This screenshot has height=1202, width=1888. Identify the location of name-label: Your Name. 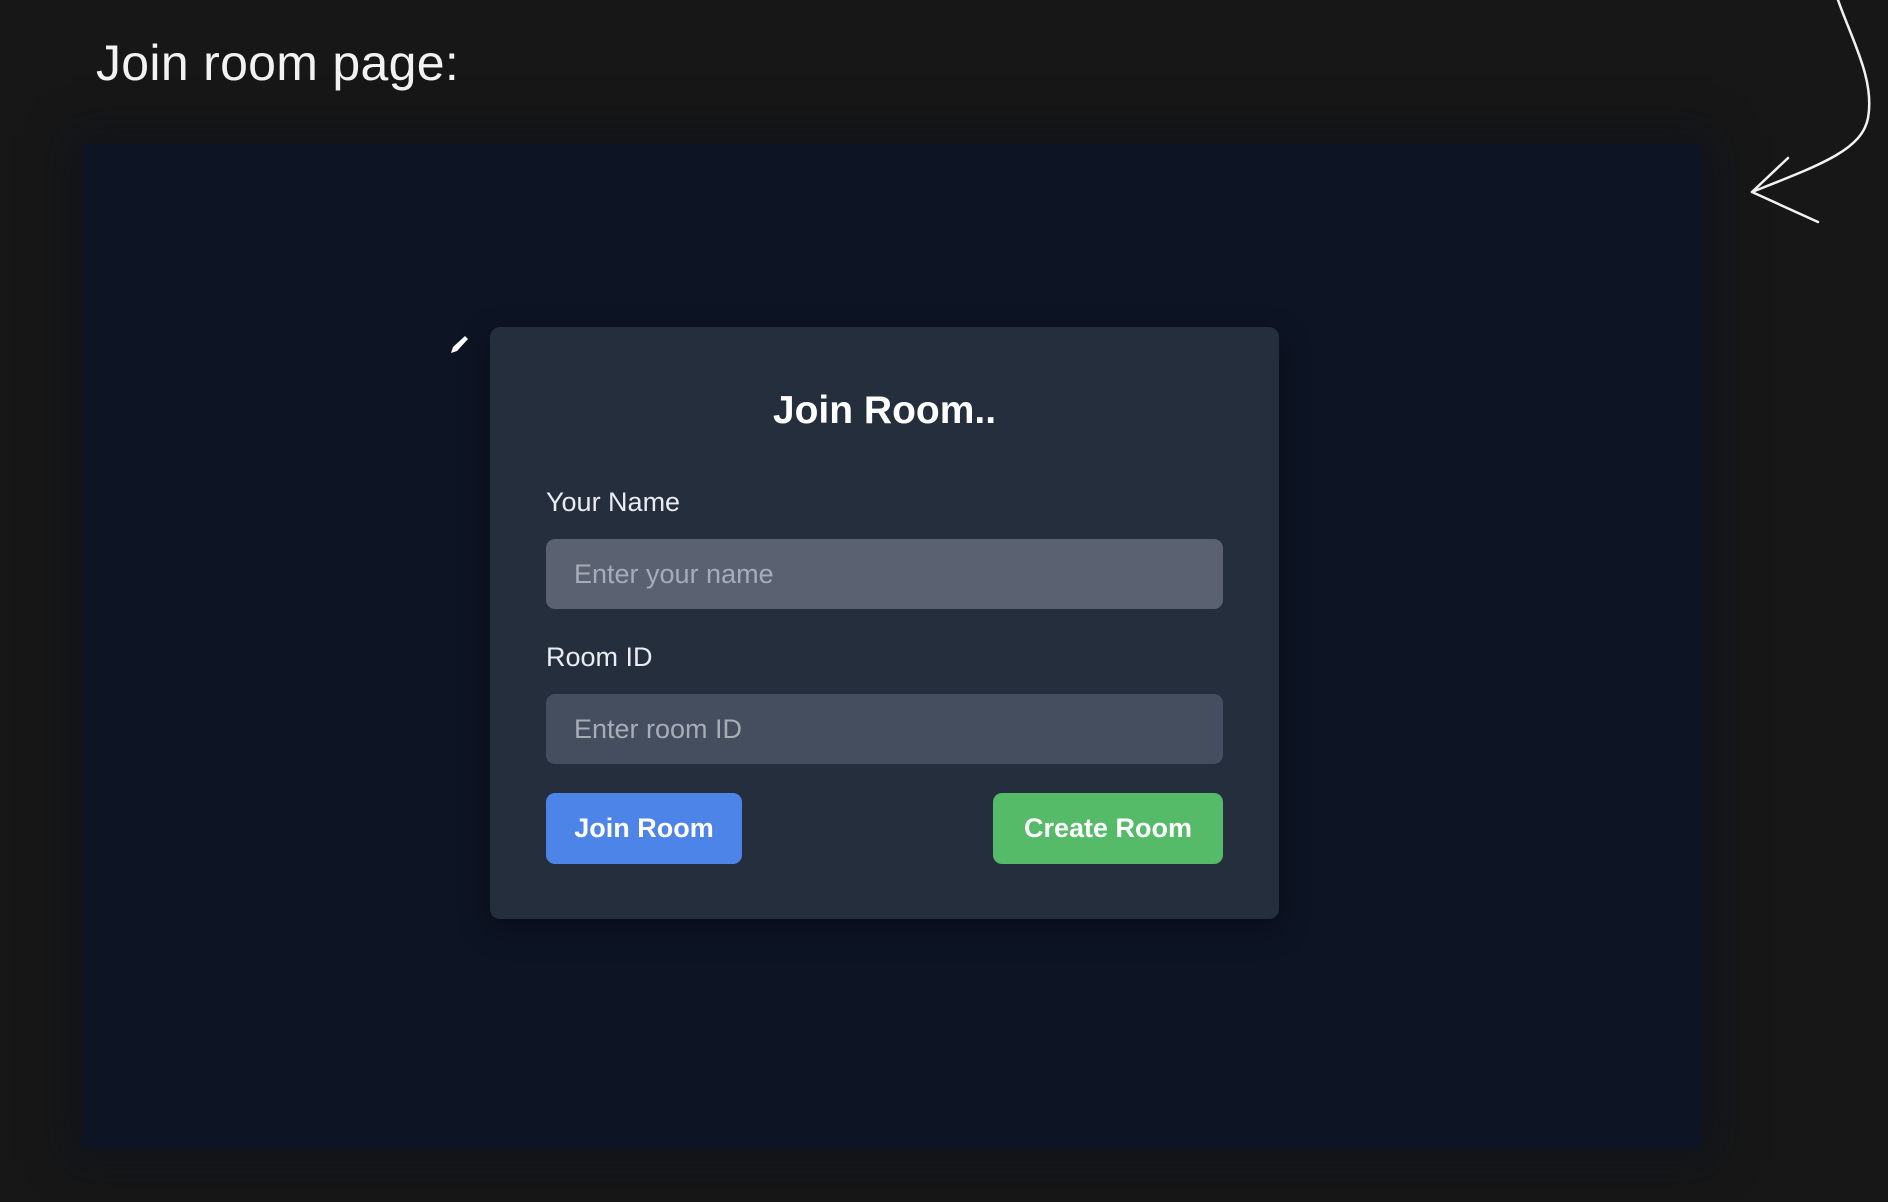
(613, 502).